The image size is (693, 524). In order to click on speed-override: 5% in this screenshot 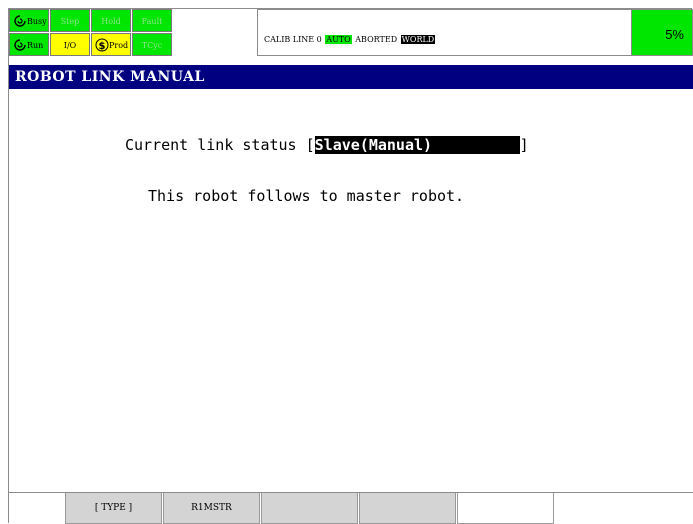, I will do `click(662, 32)`.